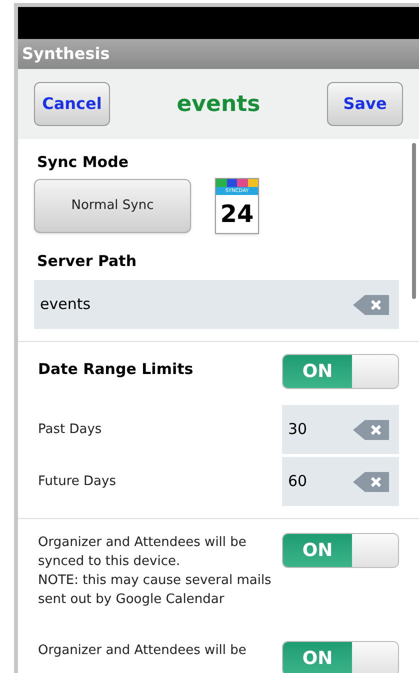 The height and width of the screenshot is (673, 419). What do you see at coordinates (66, 54) in the screenshot?
I see `window-title: Synthesis` at bounding box center [66, 54].